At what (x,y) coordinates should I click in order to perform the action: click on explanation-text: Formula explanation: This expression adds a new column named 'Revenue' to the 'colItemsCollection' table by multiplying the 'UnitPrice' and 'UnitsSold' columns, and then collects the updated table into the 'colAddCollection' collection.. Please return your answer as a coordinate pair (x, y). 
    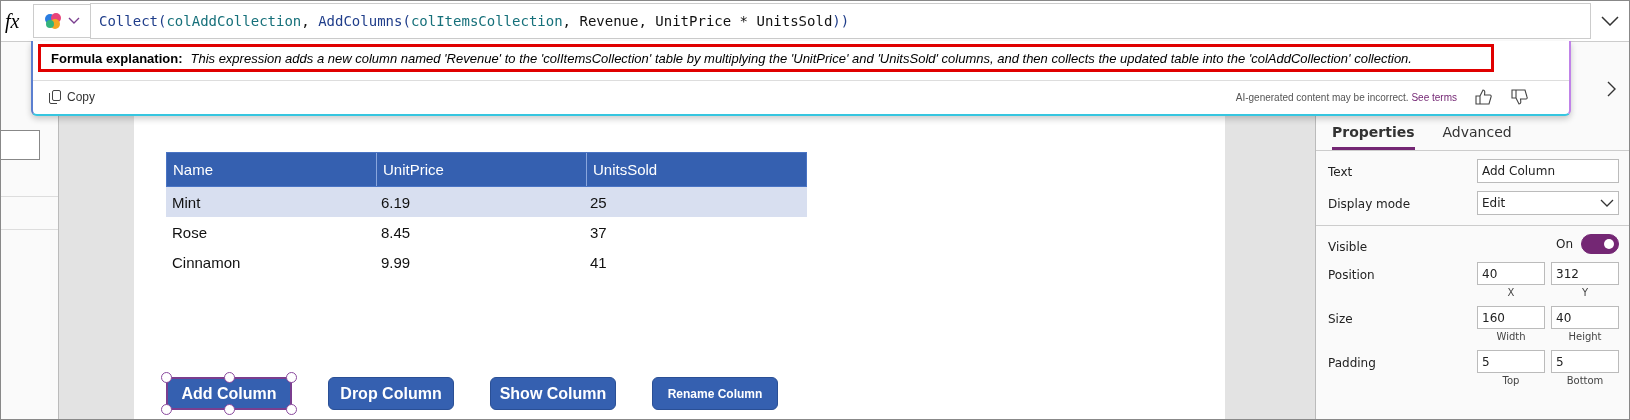
    Looking at the image, I should click on (731, 58).